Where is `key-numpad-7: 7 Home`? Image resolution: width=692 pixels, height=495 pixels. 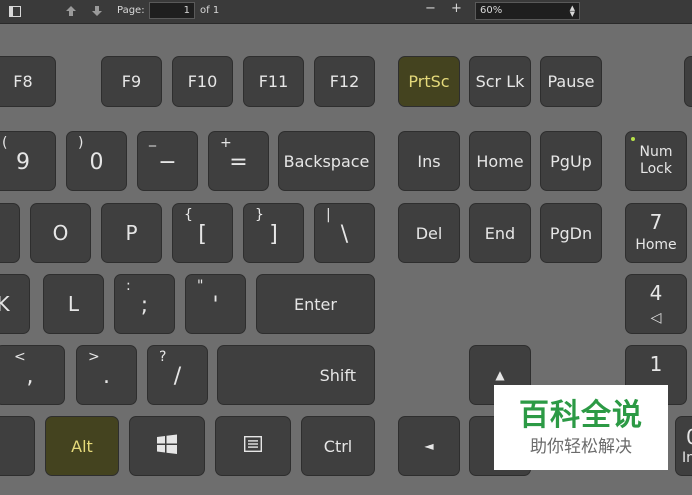
key-numpad-7: 7 Home is located at coordinates (656, 233).